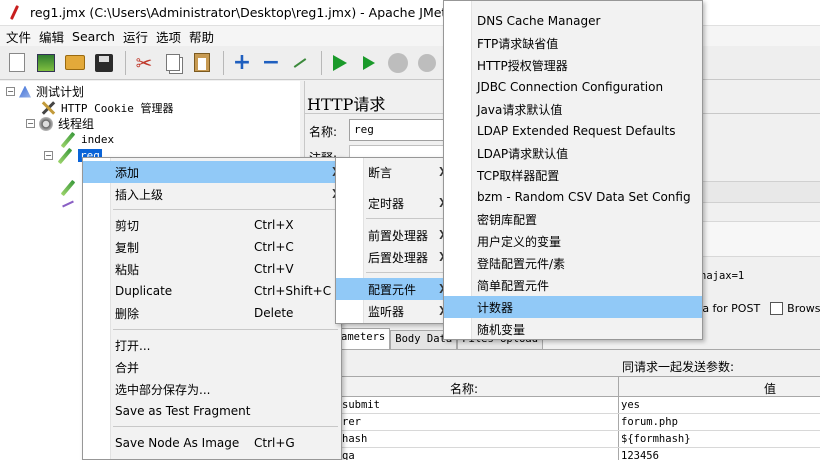 This screenshot has width=820, height=460. Describe the element at coordinates (573, 219) in the screenshot. I see `config-item-keystore: 密钥库配置` at that location.